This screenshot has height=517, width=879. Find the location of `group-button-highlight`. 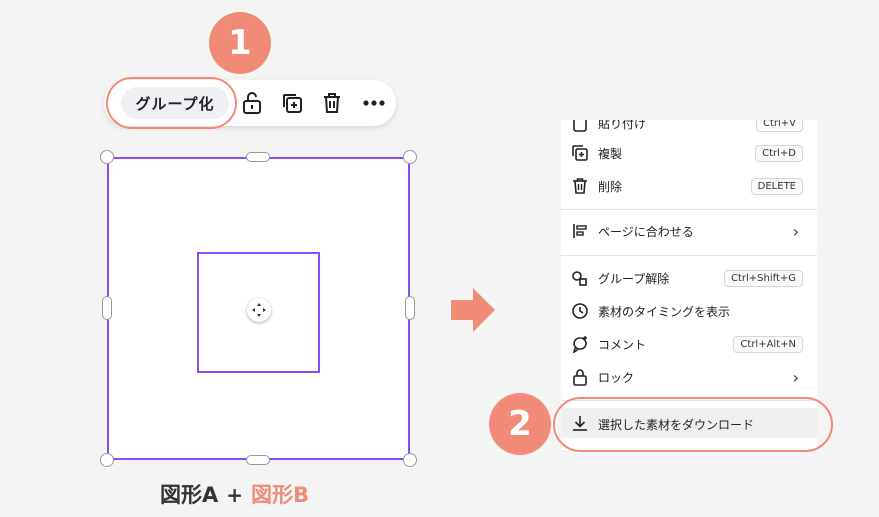

group-button-highlight is located at coordinates (171, 103).